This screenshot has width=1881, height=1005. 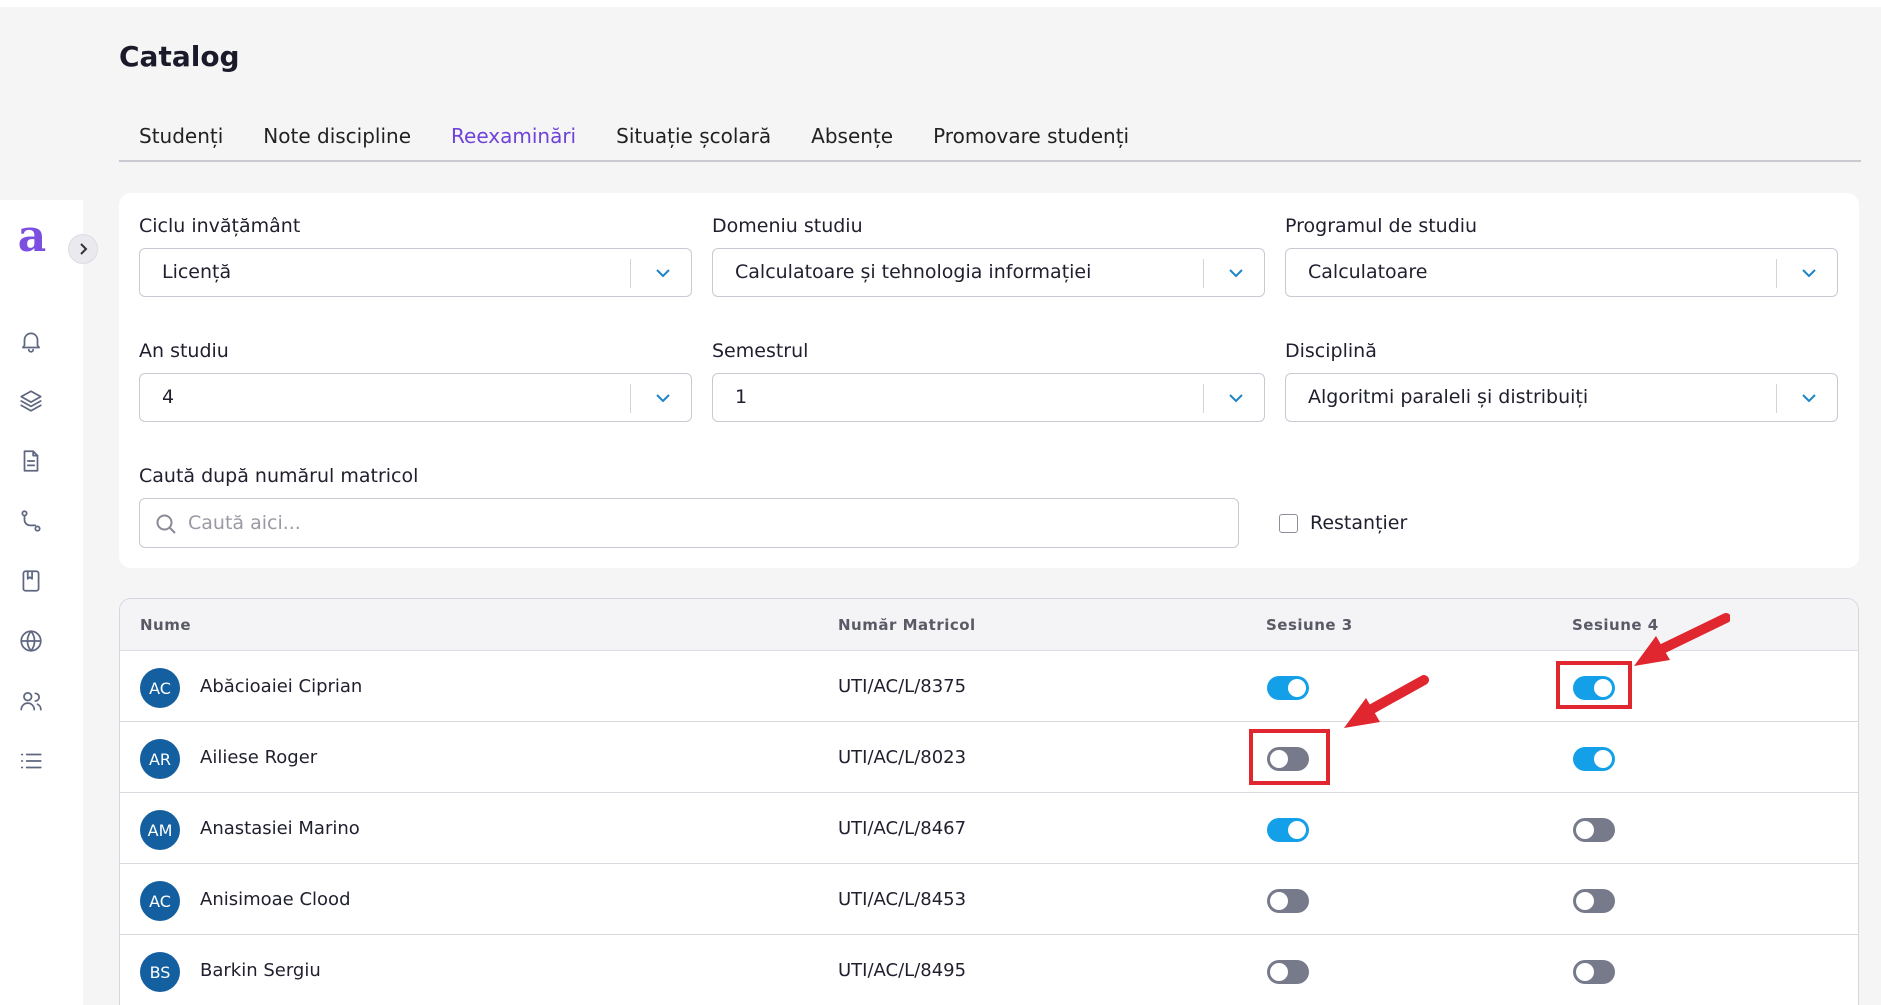 What do you see at coordinates (31, 401) in the screenshot?
I see `sidebar-item-layers` at bounding box center [31, 401].